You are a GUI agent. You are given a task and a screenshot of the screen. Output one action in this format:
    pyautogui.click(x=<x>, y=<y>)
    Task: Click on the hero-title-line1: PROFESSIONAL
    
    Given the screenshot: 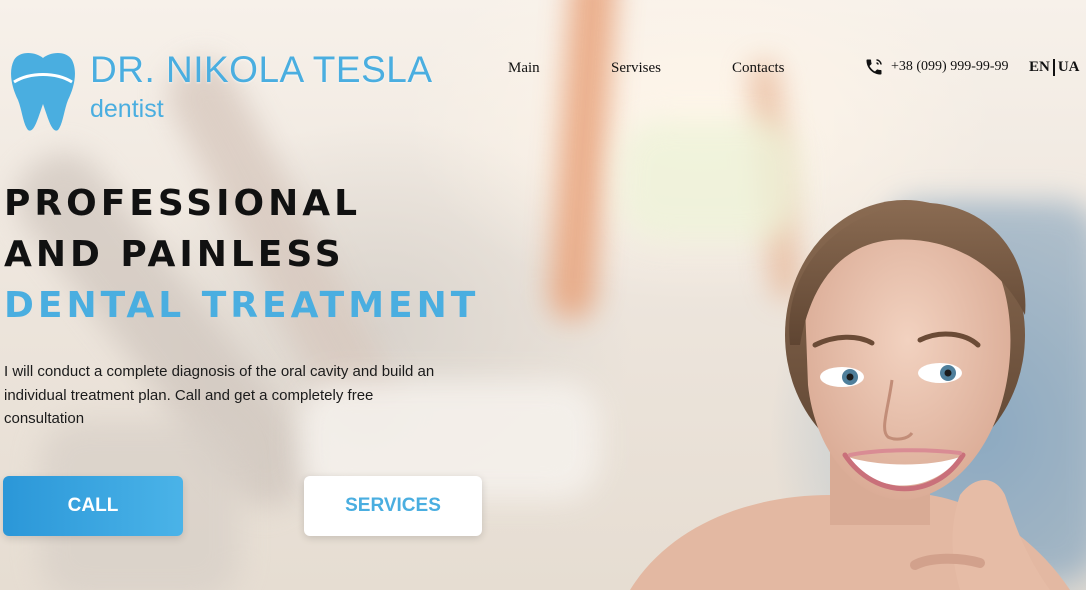 What is the action you would take?
    pyautogui.click(x=183, y=203)
    